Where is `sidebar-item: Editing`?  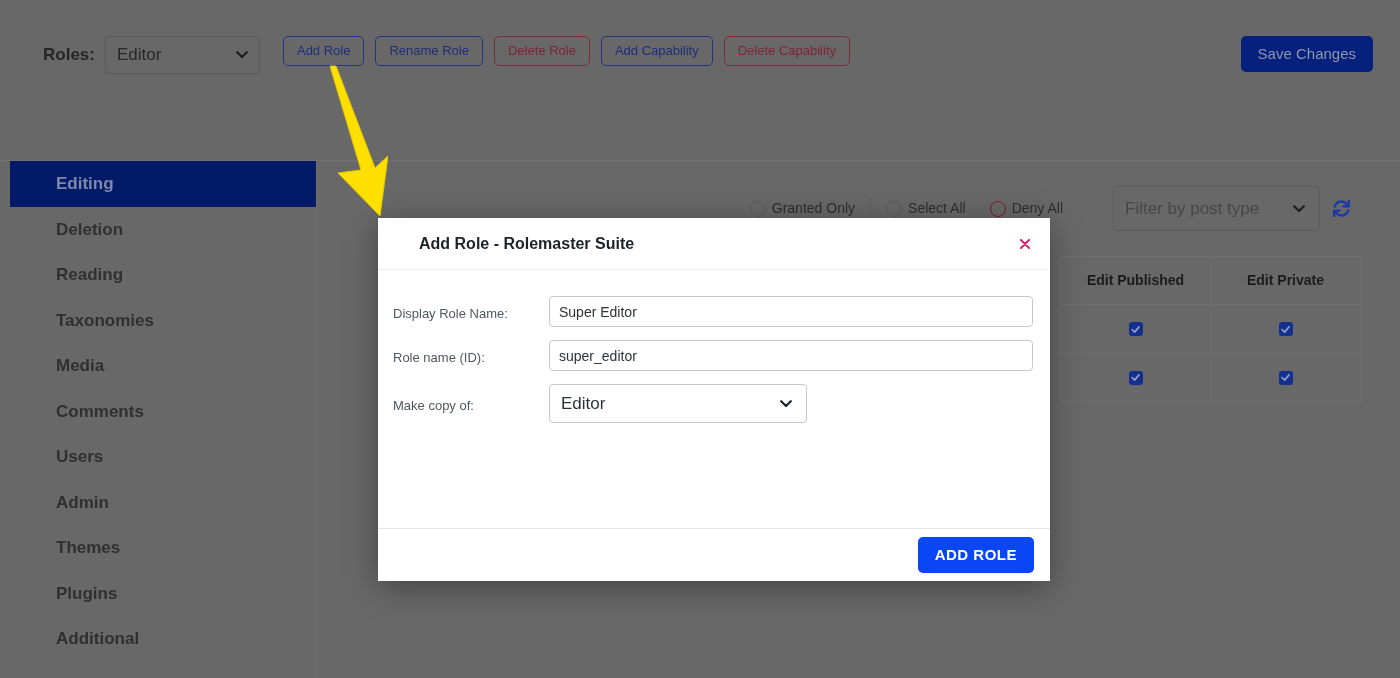 sidebar-item: Editing is located at coordinates (163, 184).